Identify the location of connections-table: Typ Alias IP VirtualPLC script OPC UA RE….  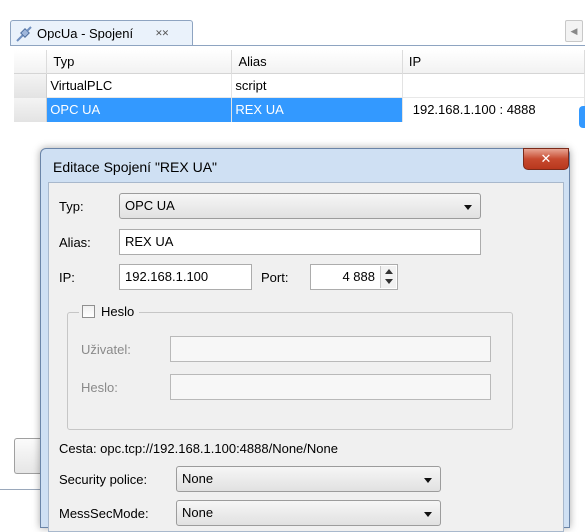
(299, 86).